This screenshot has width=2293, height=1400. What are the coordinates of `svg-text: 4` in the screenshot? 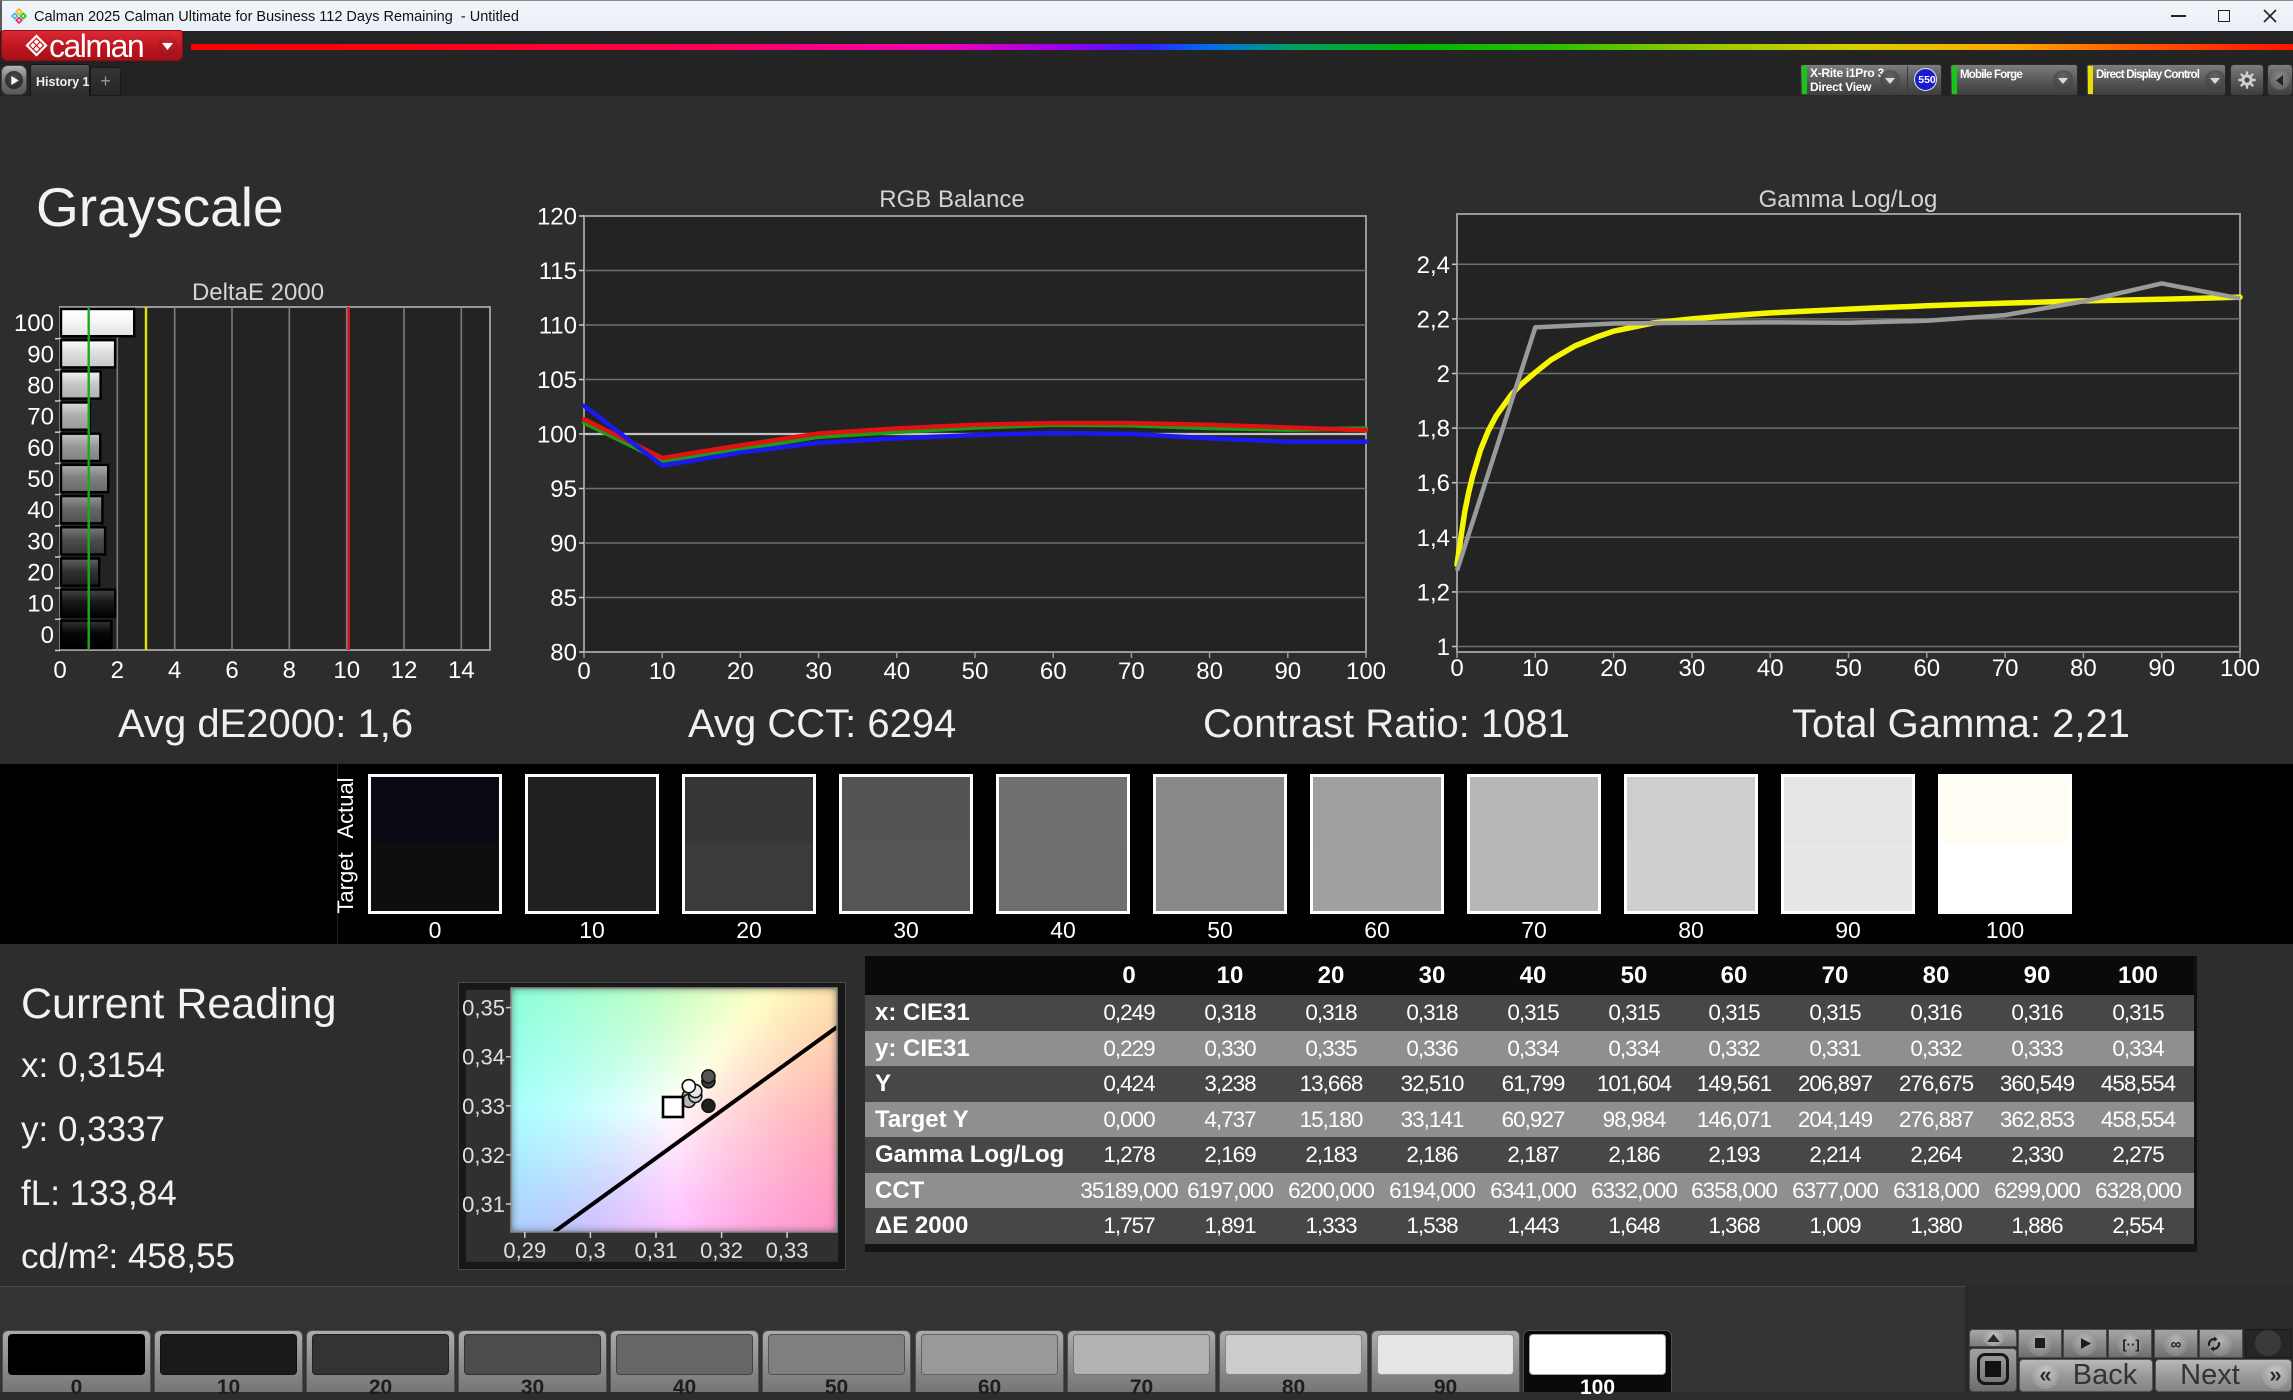 It's located at (174, 670).